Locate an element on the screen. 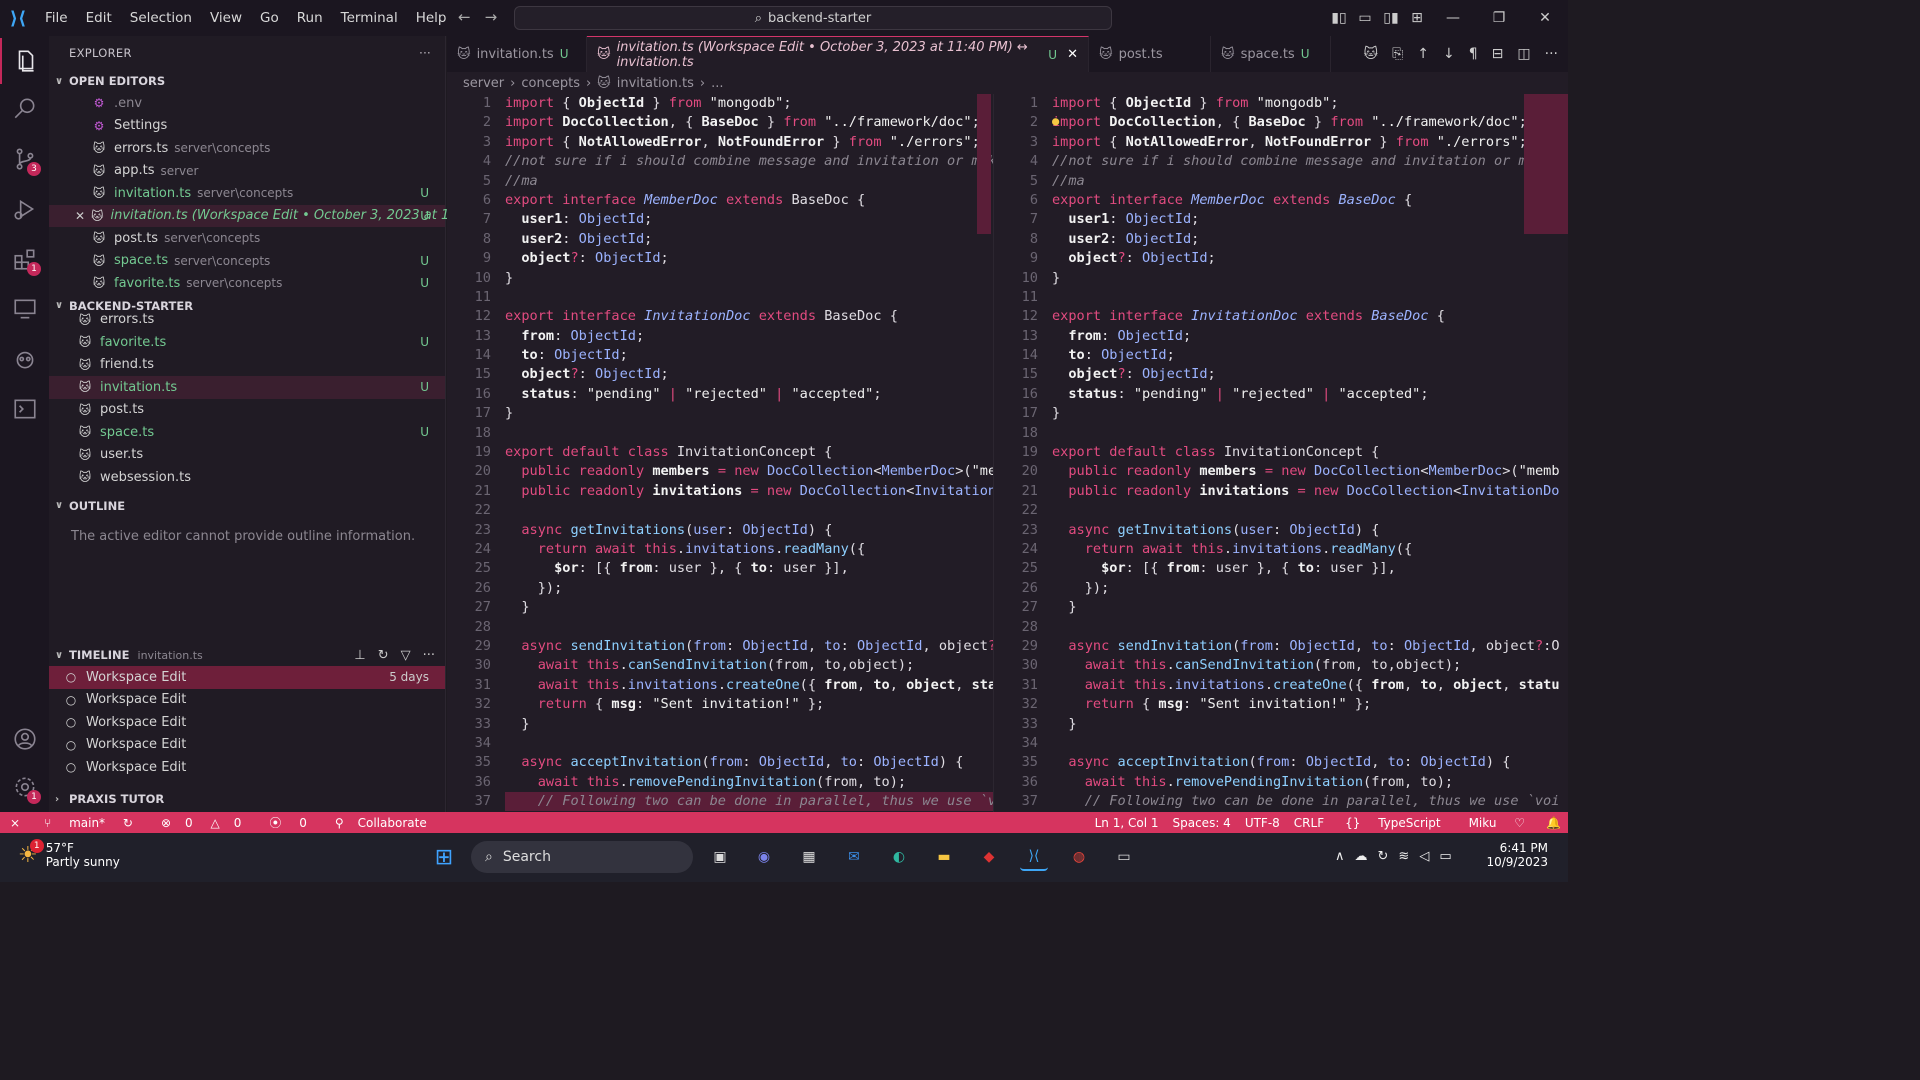 This screenshot has width=1920, height=1080. edge-icon: ◐ is located at coordinates (899, 857).